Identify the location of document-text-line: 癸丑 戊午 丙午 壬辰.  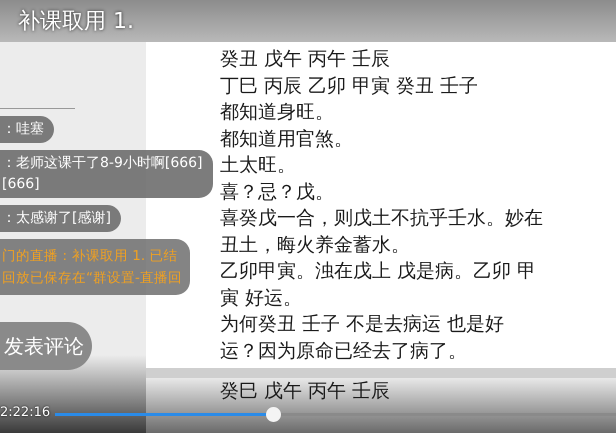
(306, 59).